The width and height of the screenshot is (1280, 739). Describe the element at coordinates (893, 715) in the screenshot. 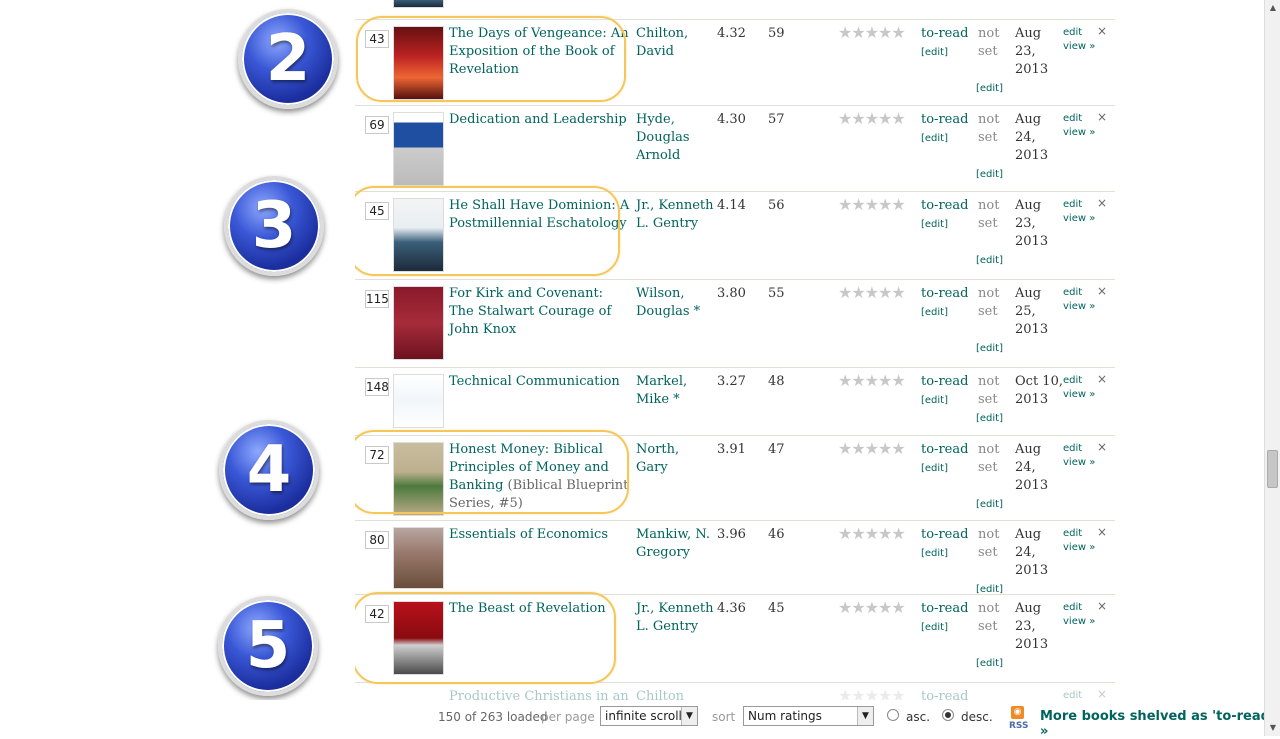

I see `asc-radio` at that location.